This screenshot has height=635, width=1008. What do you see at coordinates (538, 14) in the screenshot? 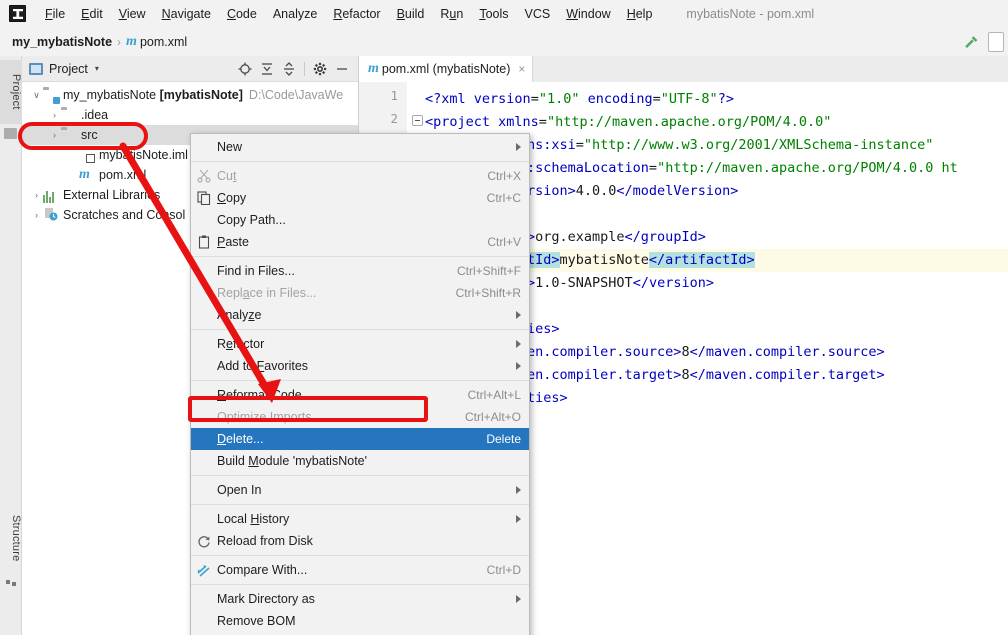
I see `menu-vcs: VCS` at bounding box center [538, 14].